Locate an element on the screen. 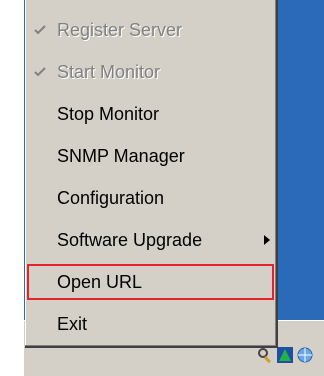  submenu-arrow-icon is located at coordinates (267, 240).